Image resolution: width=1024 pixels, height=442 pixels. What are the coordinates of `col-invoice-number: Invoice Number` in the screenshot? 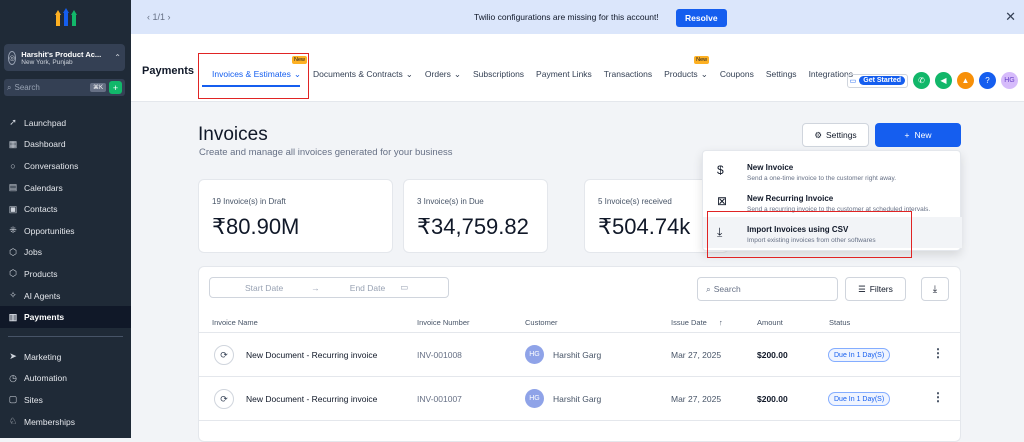 It's located at (443, 322).